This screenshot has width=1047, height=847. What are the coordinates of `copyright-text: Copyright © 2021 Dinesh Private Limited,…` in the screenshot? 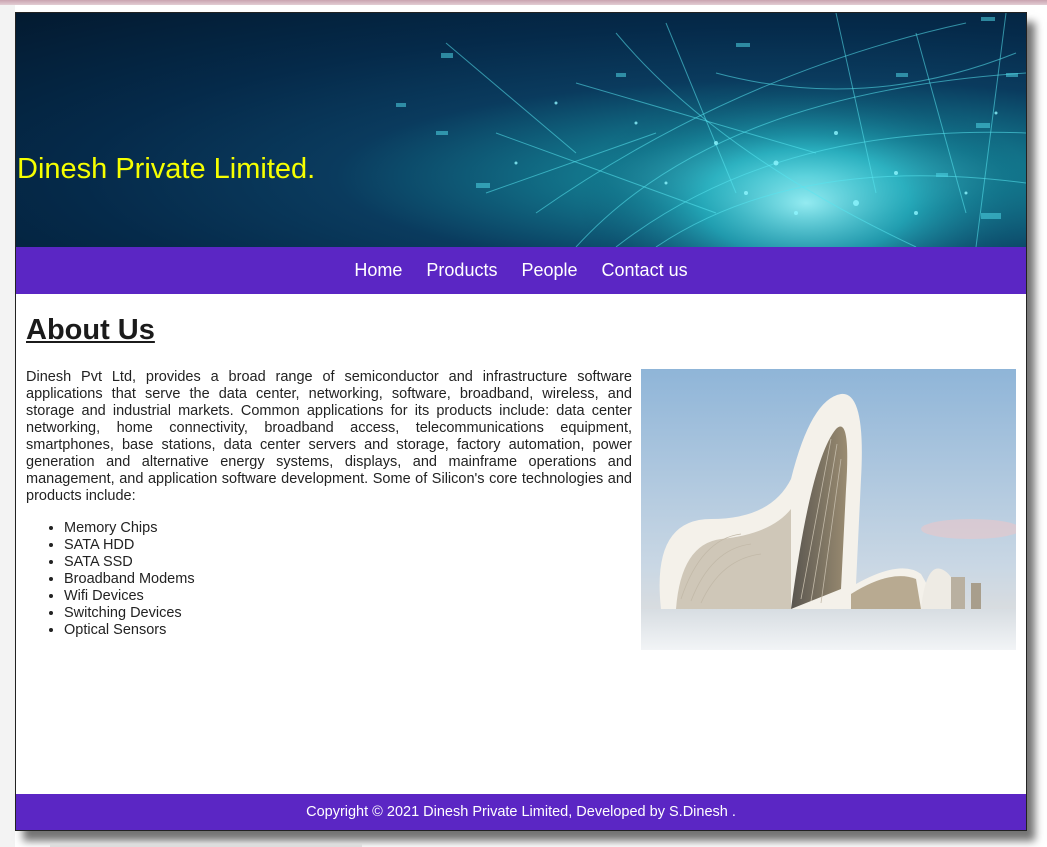 It's located at (521, 812).